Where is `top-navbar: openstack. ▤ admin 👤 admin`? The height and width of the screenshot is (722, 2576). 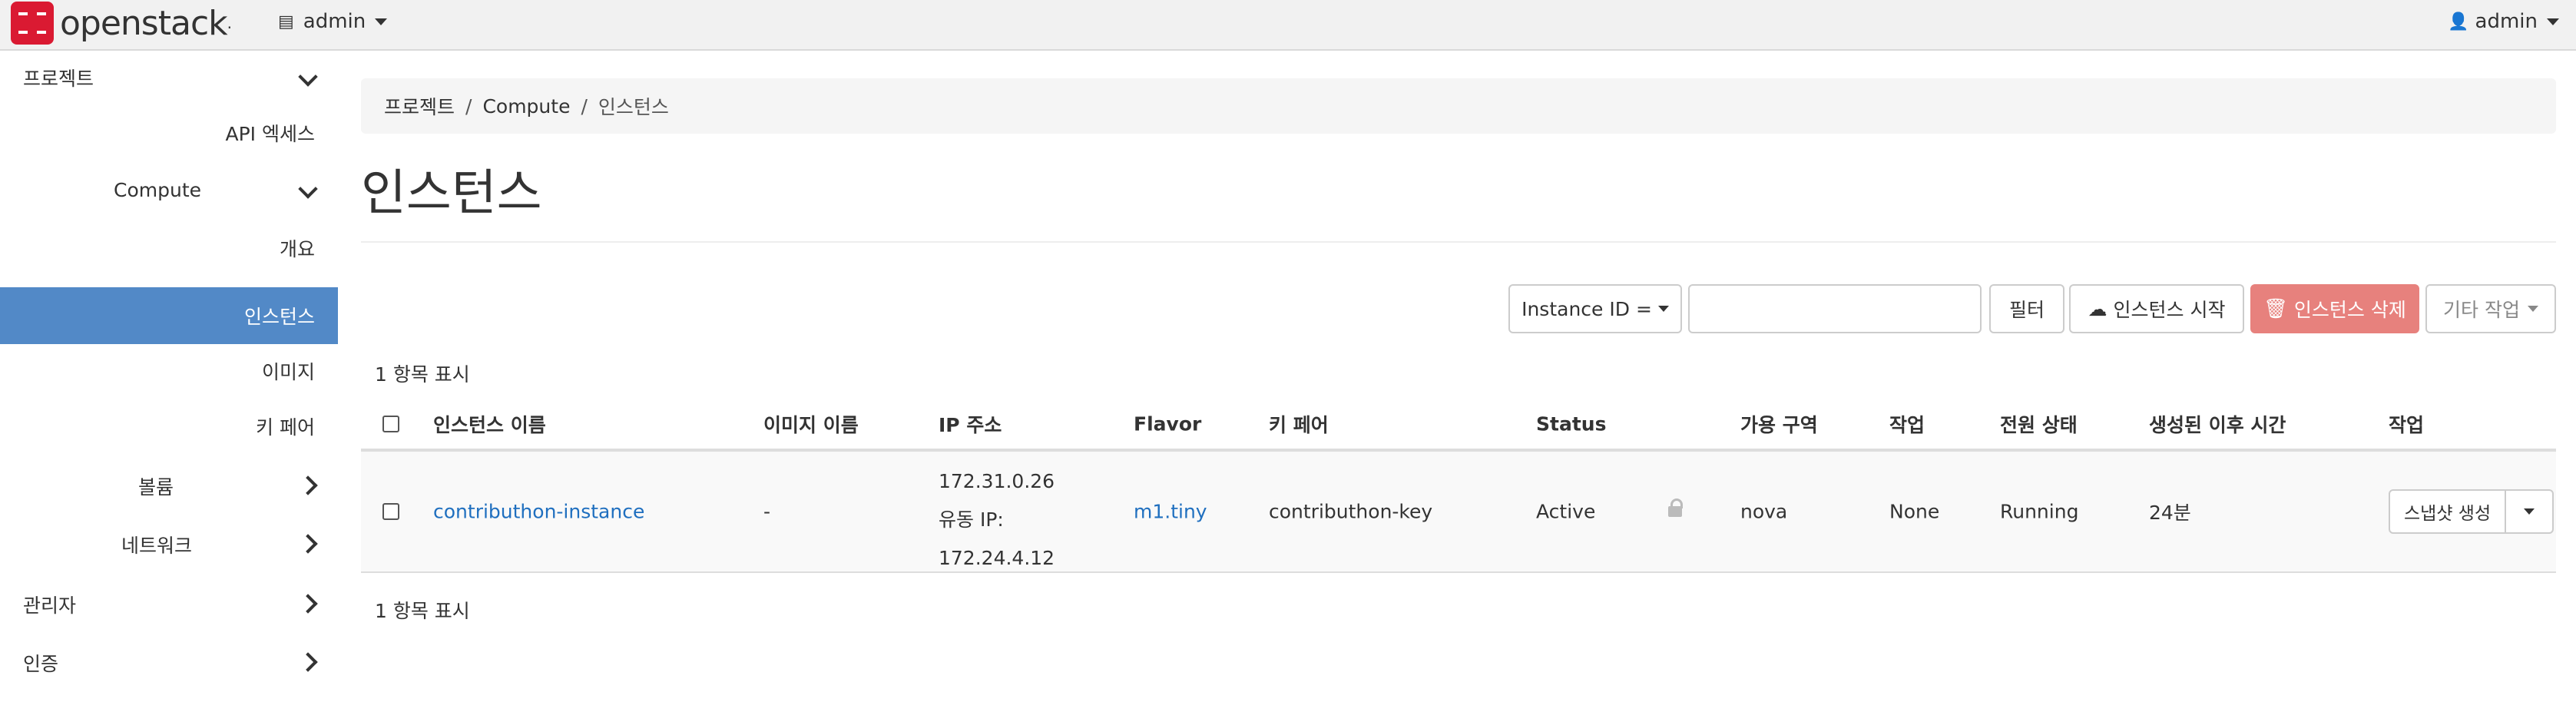
top-navbar: openstack. ▤ admin 👤 admin is located at coordinates (1288, 26).